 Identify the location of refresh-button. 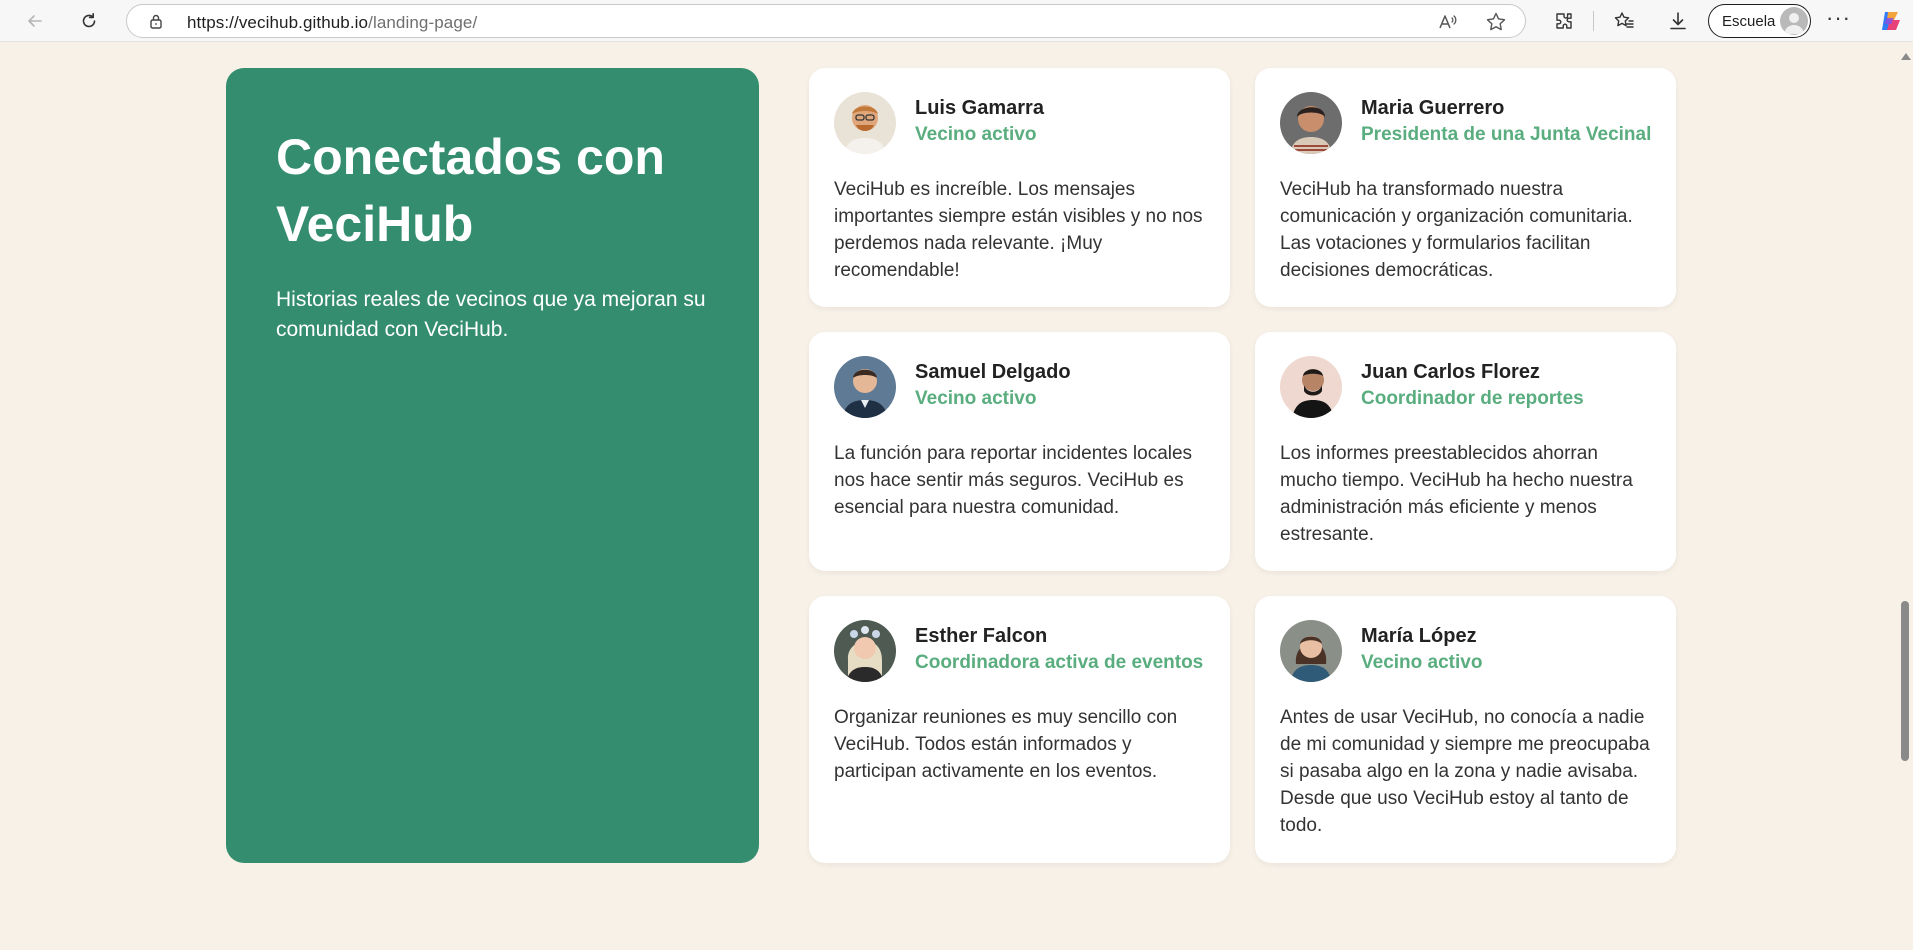
(89, 21).